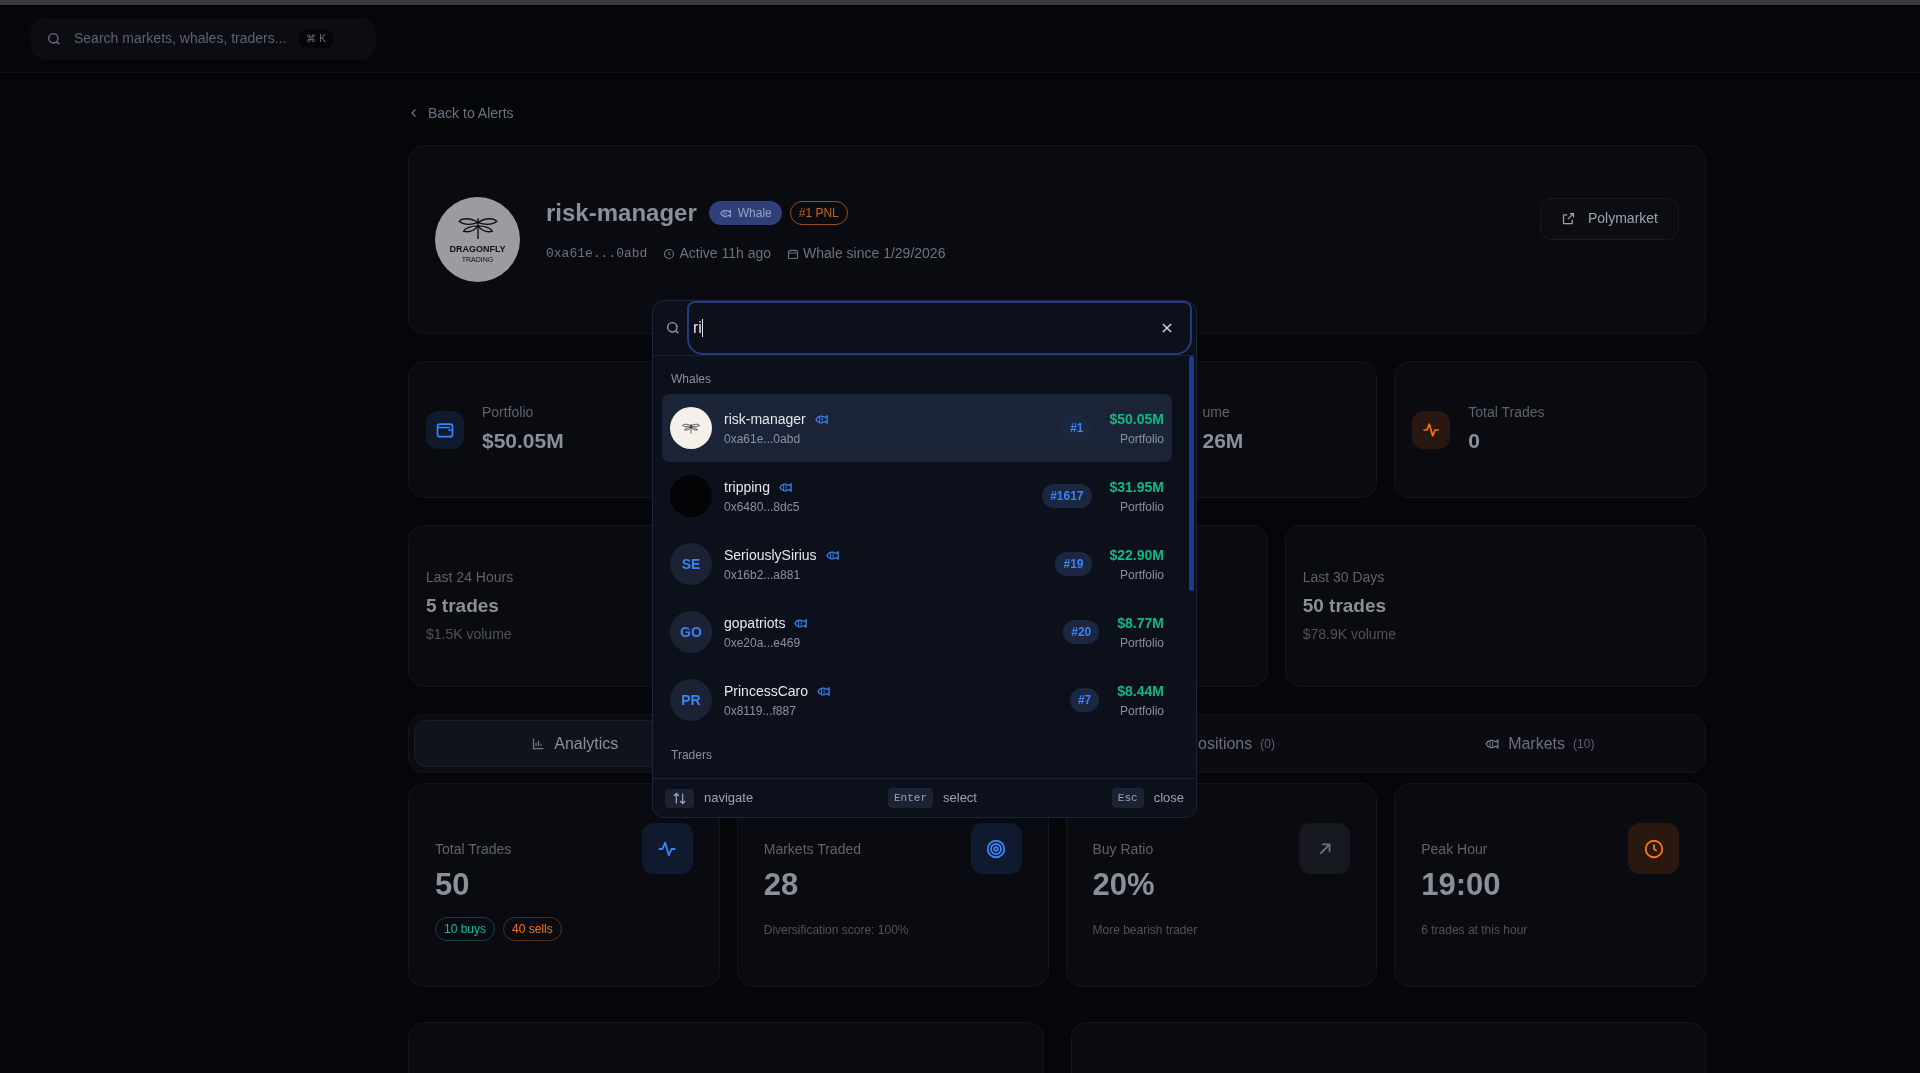  What do you see at coordinates (960, 798) in the screenshot?
I see `key-hint-label: select` at bounding box center [960, 798].